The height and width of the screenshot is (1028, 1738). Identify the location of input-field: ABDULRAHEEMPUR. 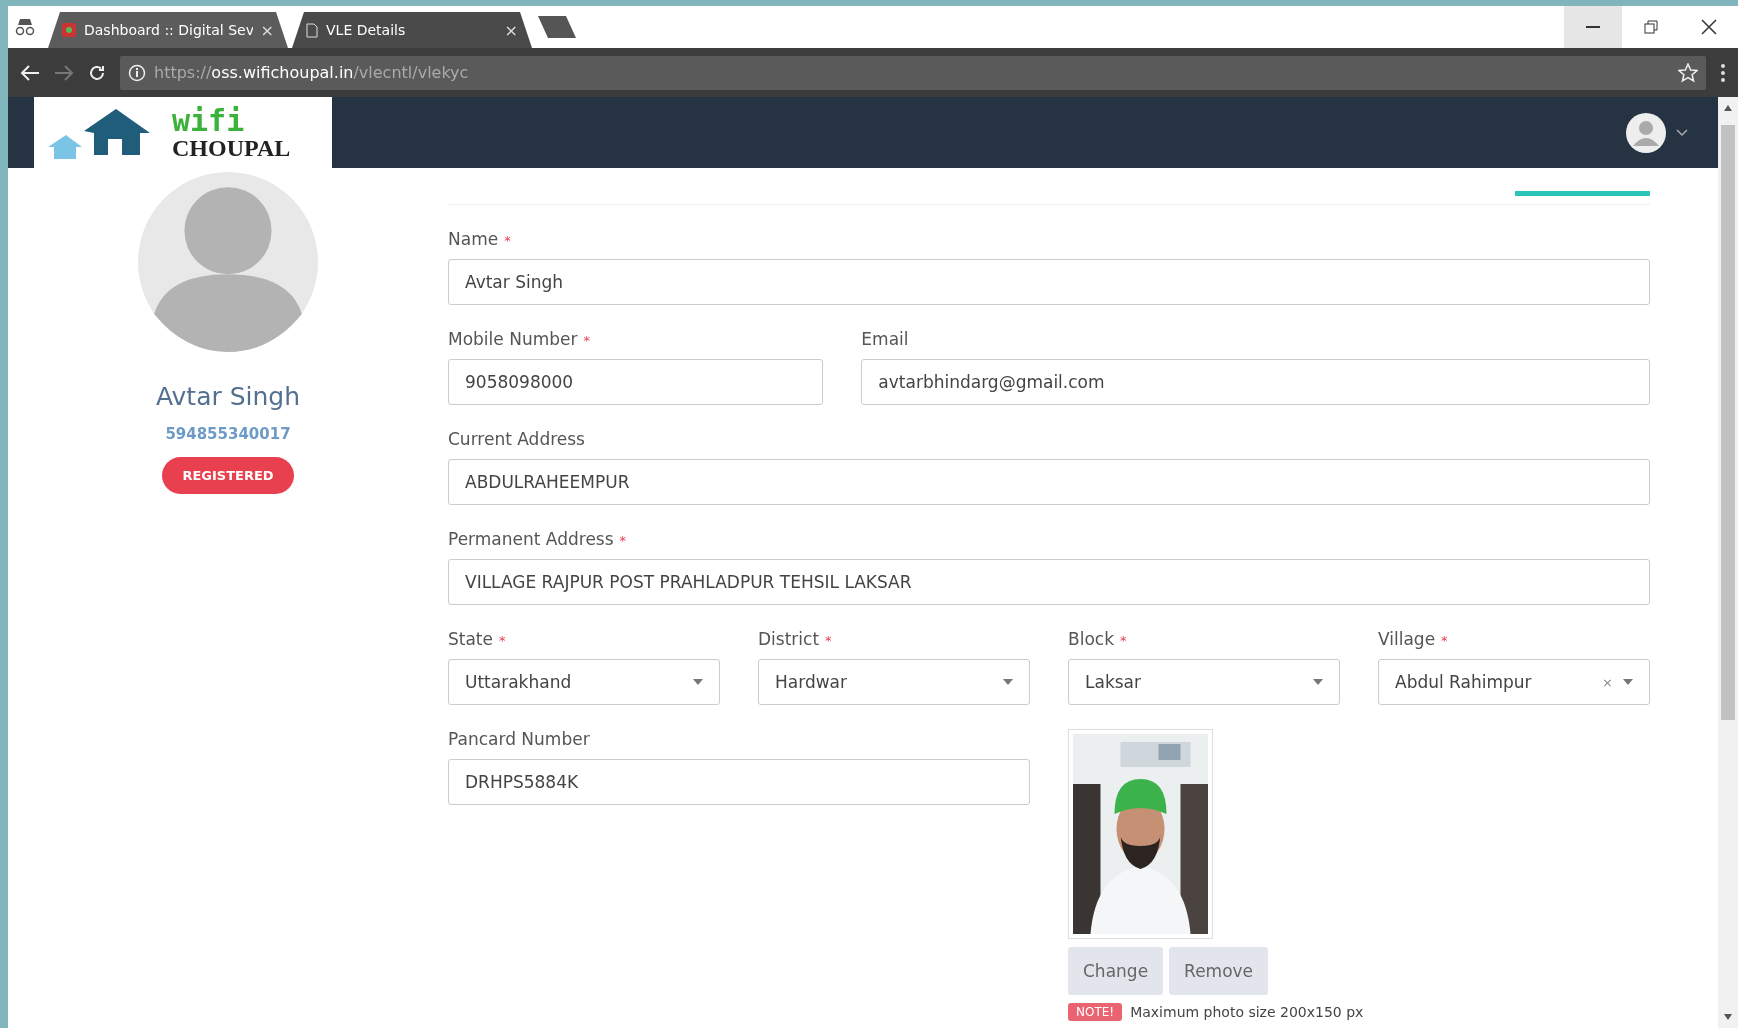
(1049, 482).